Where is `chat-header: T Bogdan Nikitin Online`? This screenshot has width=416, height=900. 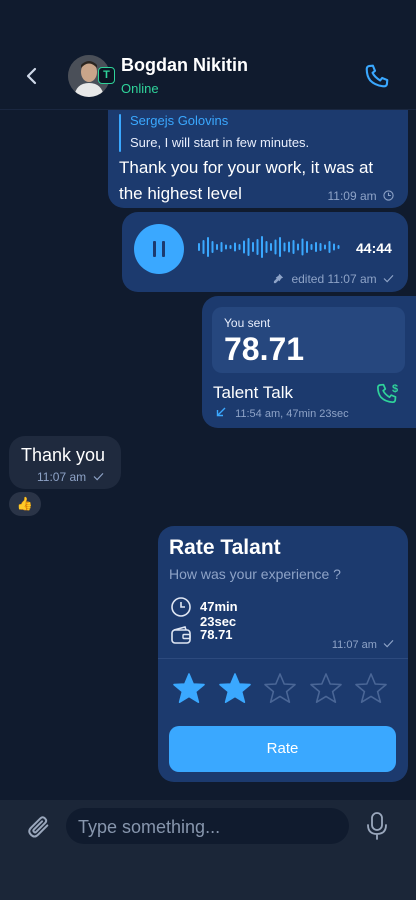 chat-header: T Bogdan Nikitin Online is located at coordinates (208, 55).